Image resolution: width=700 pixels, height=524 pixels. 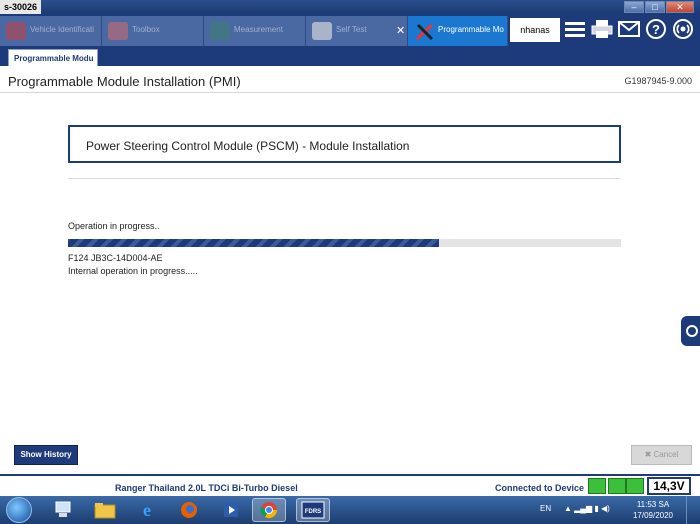 What do you see at coordinates (655, 7) in the screenshot?
I see `maximize-button: □` at bounding box center [655, 7].